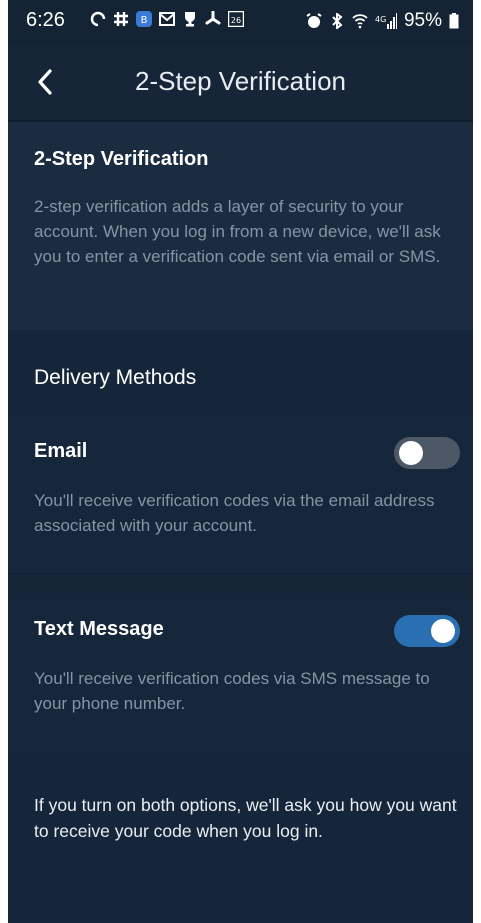 The height and width of the screenshot is (923, 481). I want to click on trophy-icon, so click(190, 19).